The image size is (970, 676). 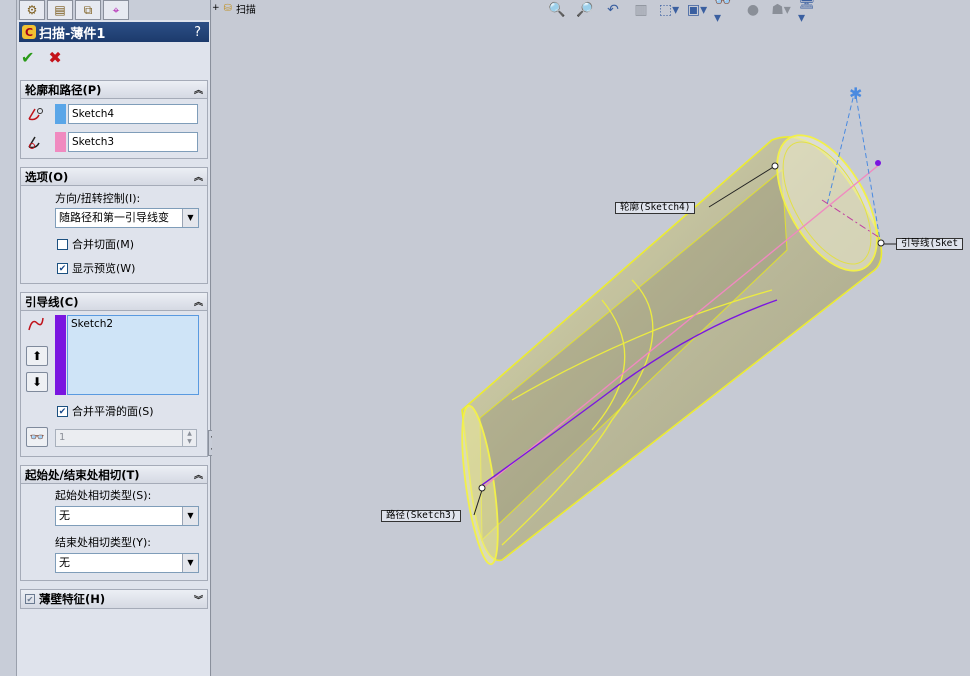 What do you see at coordinates (245, 10) in the screenshot?
I see `tree-item-label: 扫描` at bounding box center [245, 10].